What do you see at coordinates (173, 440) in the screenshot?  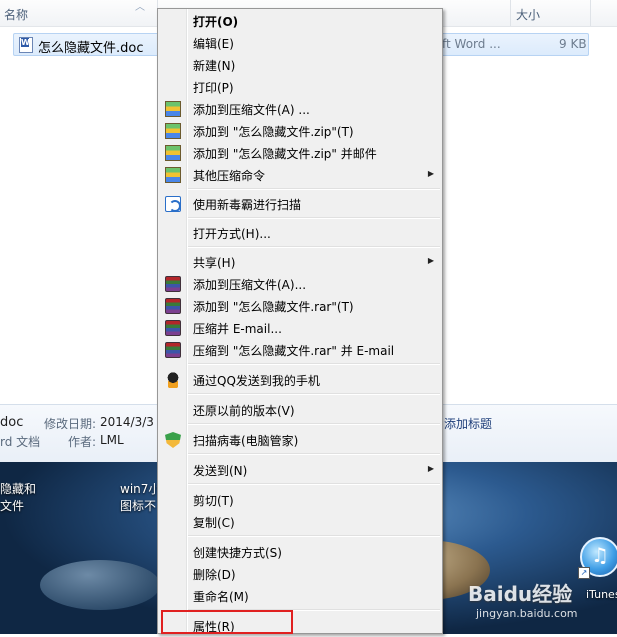 I see `pc-manager-shield-icon` at bounding box center [173, 440].